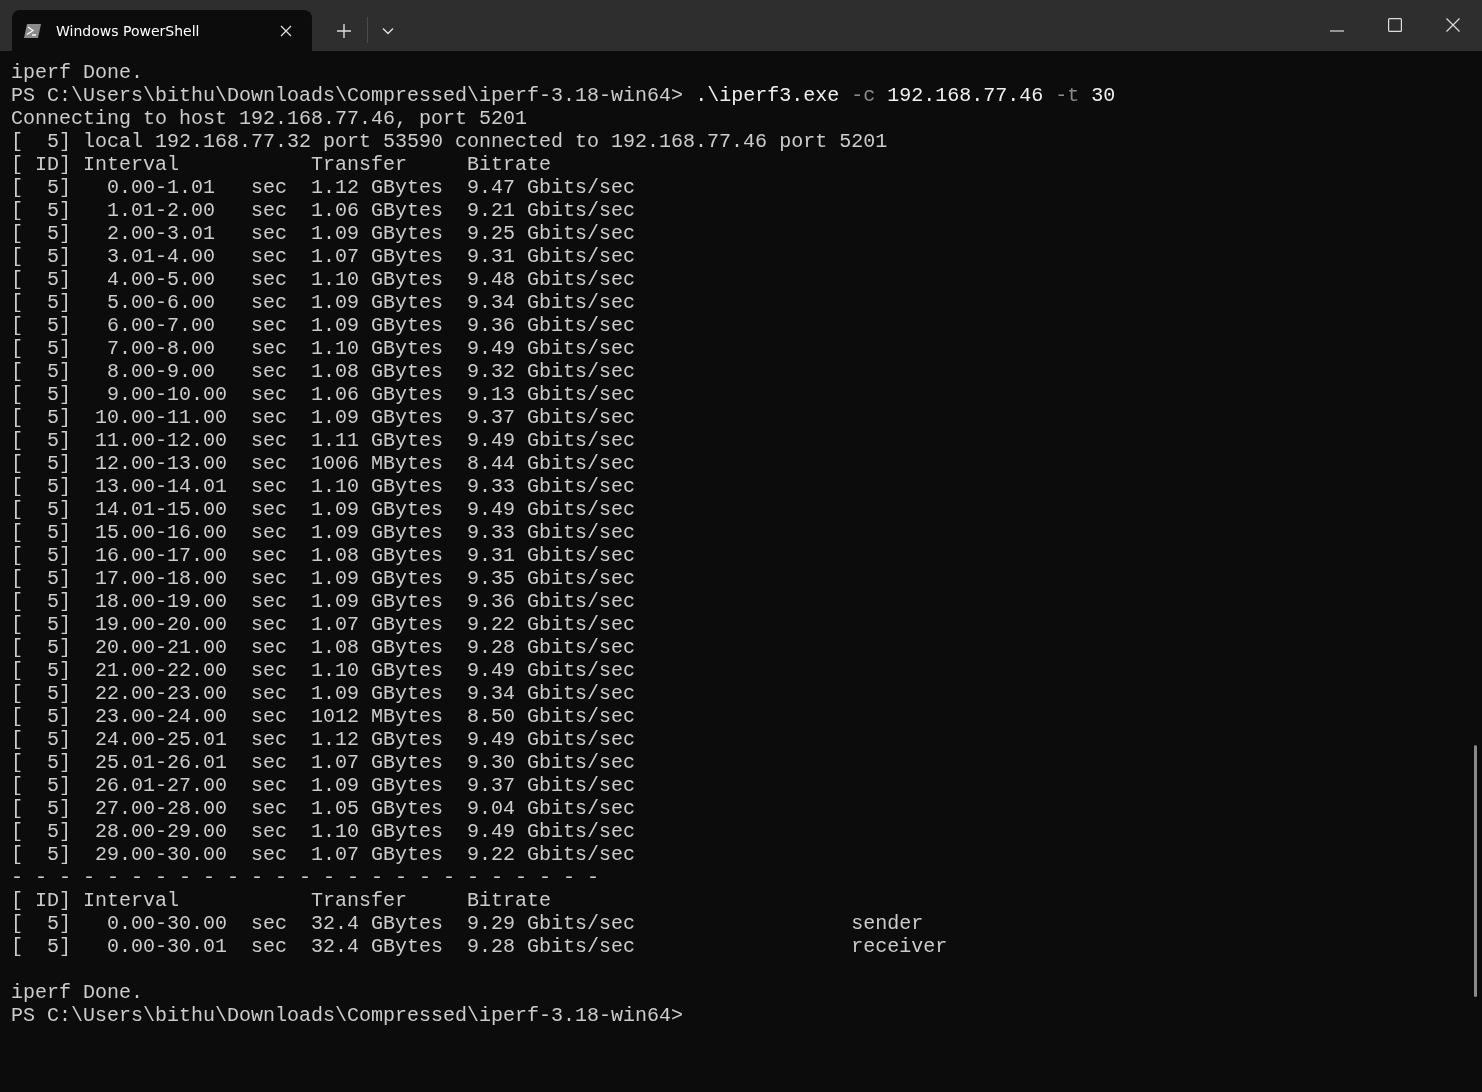  What do you see at coordinates (344, 31) in the screenshot?
I see `new-tab-icon` at bounding box center [344, 31].